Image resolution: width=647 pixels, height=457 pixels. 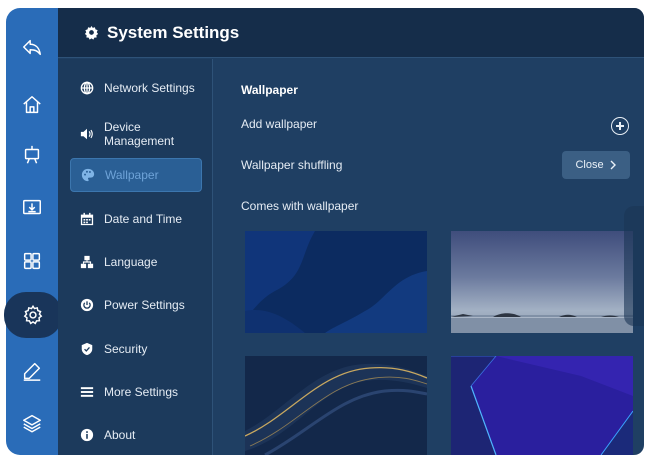 I want to click on add-wallpaper-label: Add wallpaper, so click(x=279, y=124).